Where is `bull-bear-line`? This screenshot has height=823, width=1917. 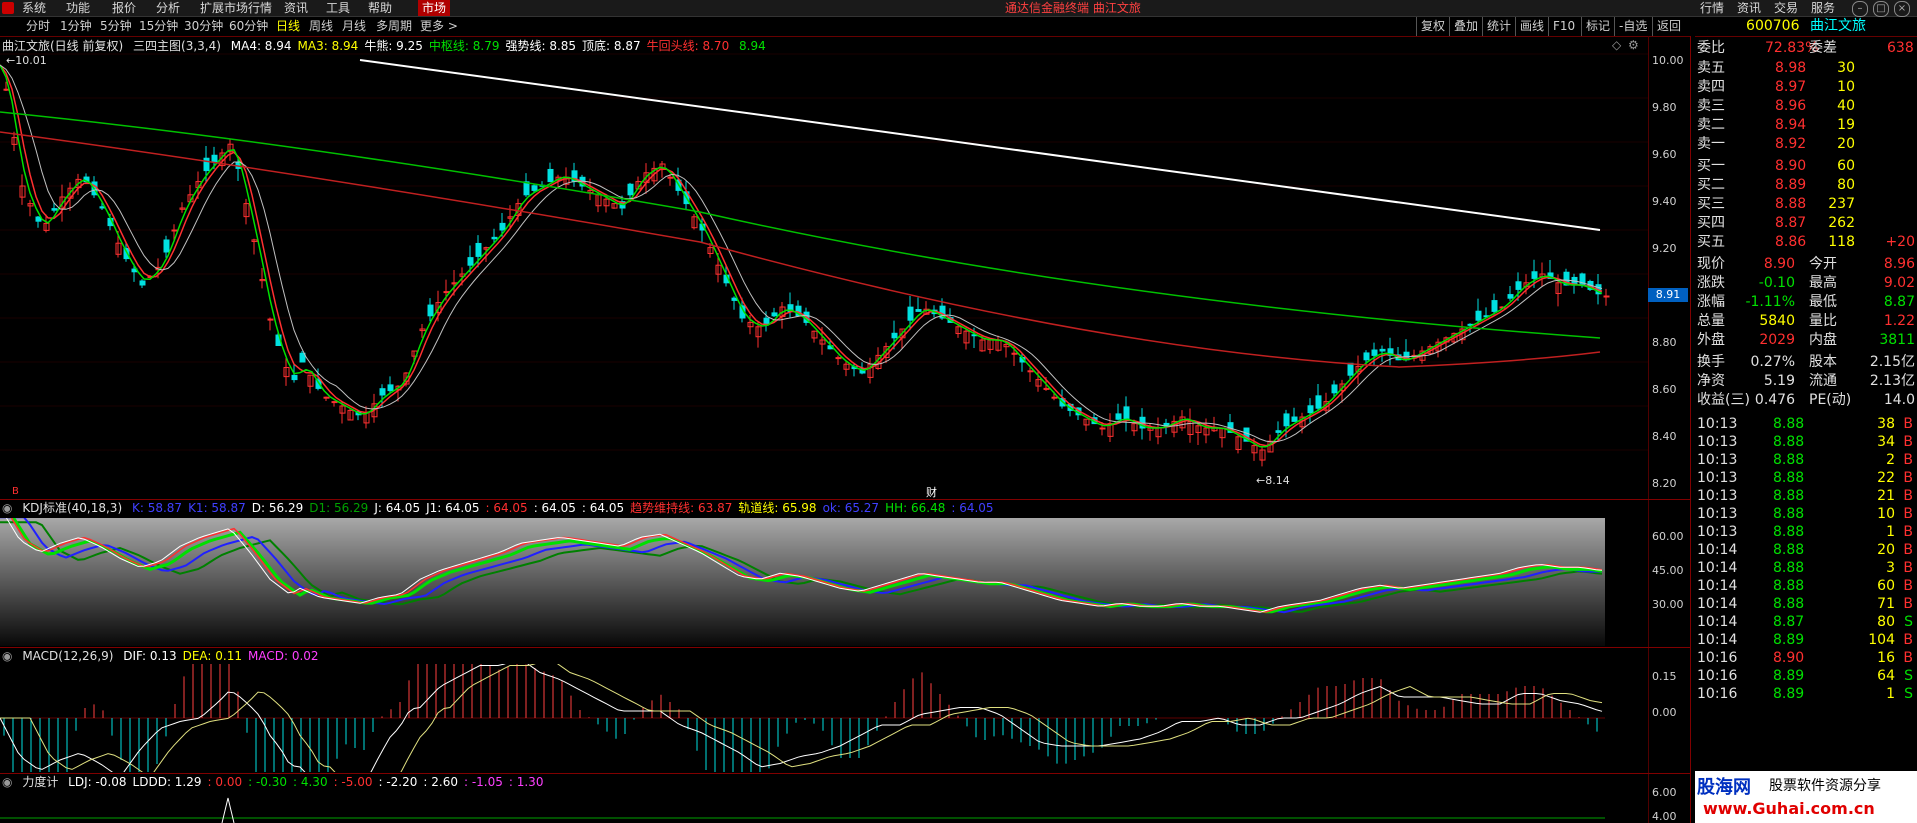
bull-bear-line is located at coordinates (980, 145).